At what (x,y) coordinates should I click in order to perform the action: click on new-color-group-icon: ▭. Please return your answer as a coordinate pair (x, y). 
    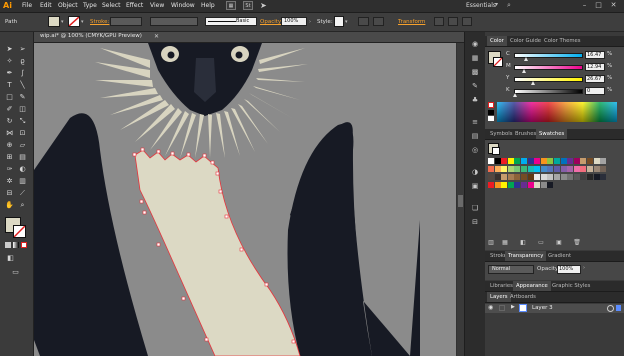
    Looking at the image, I should click on (541, 242).